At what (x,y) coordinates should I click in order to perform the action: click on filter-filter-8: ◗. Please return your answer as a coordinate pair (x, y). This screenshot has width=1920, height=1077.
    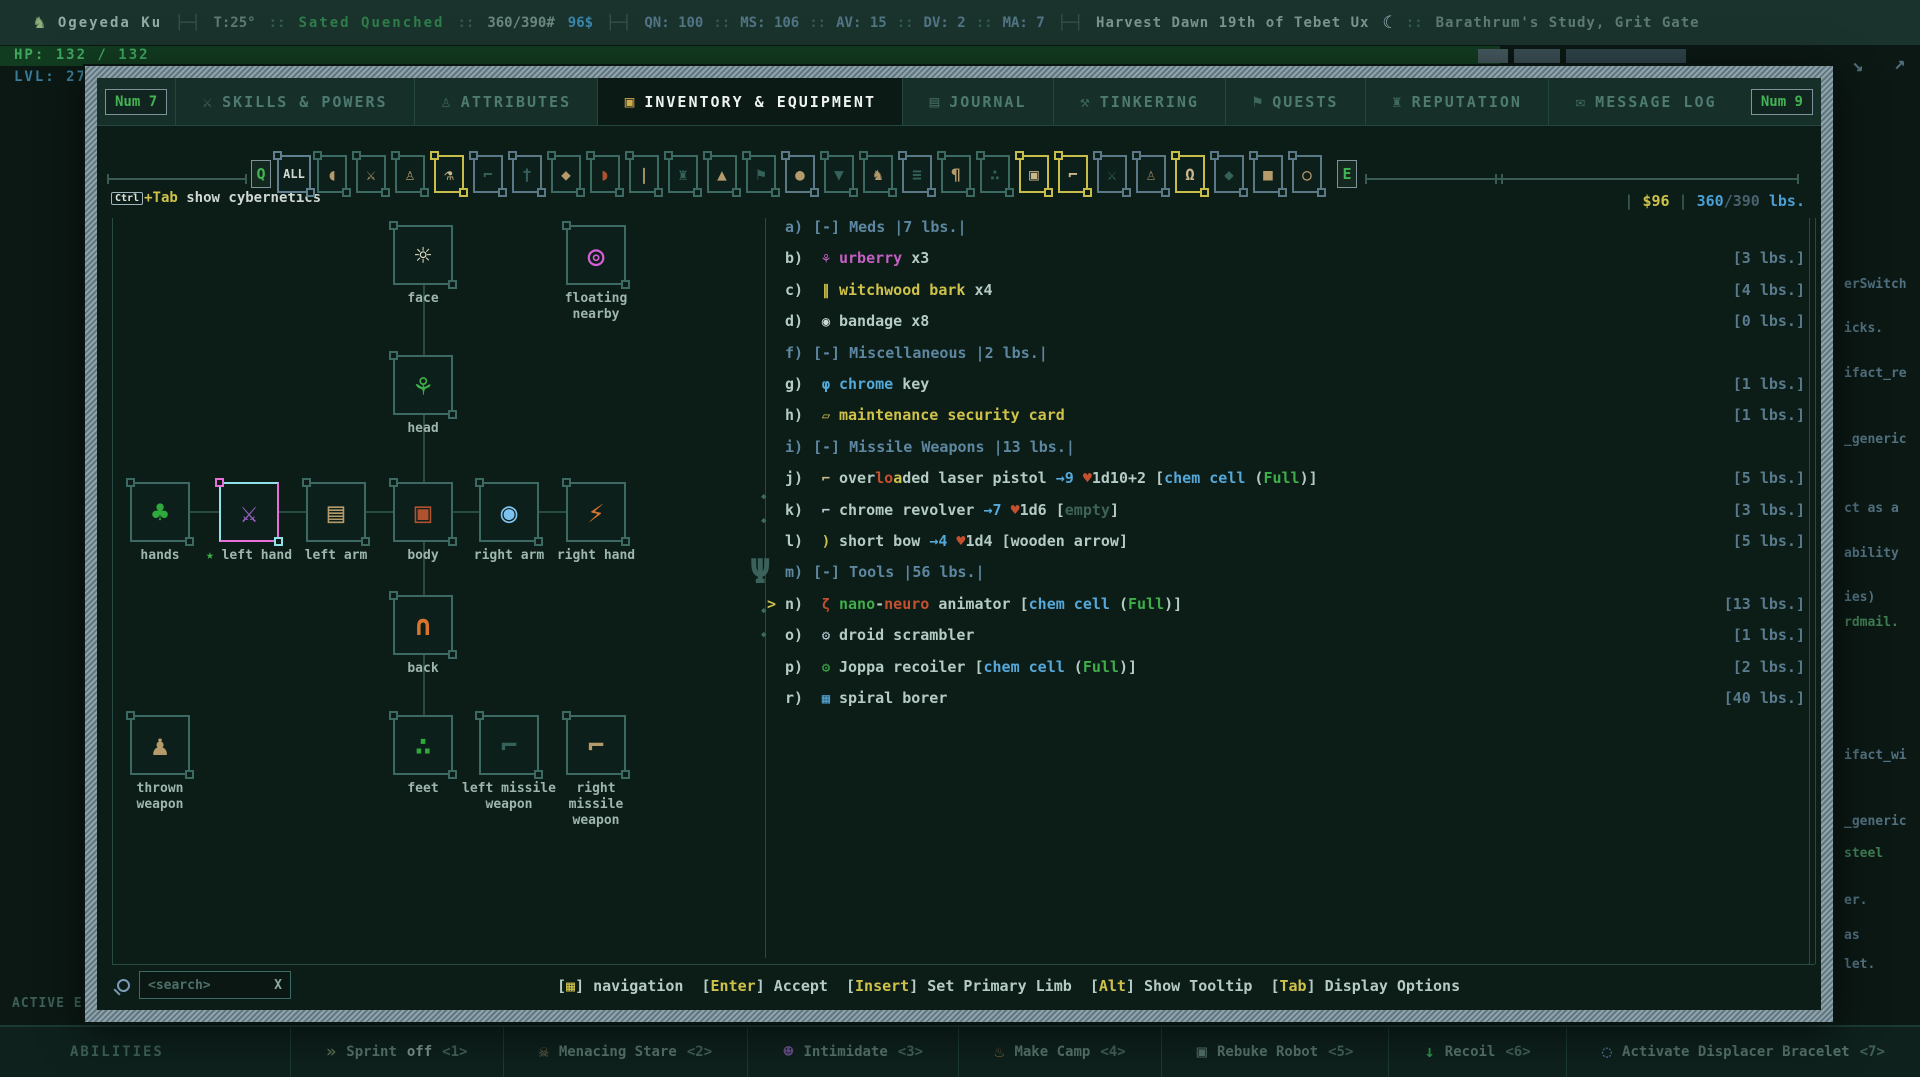
    Looking at the image, I should click on (605, 174).